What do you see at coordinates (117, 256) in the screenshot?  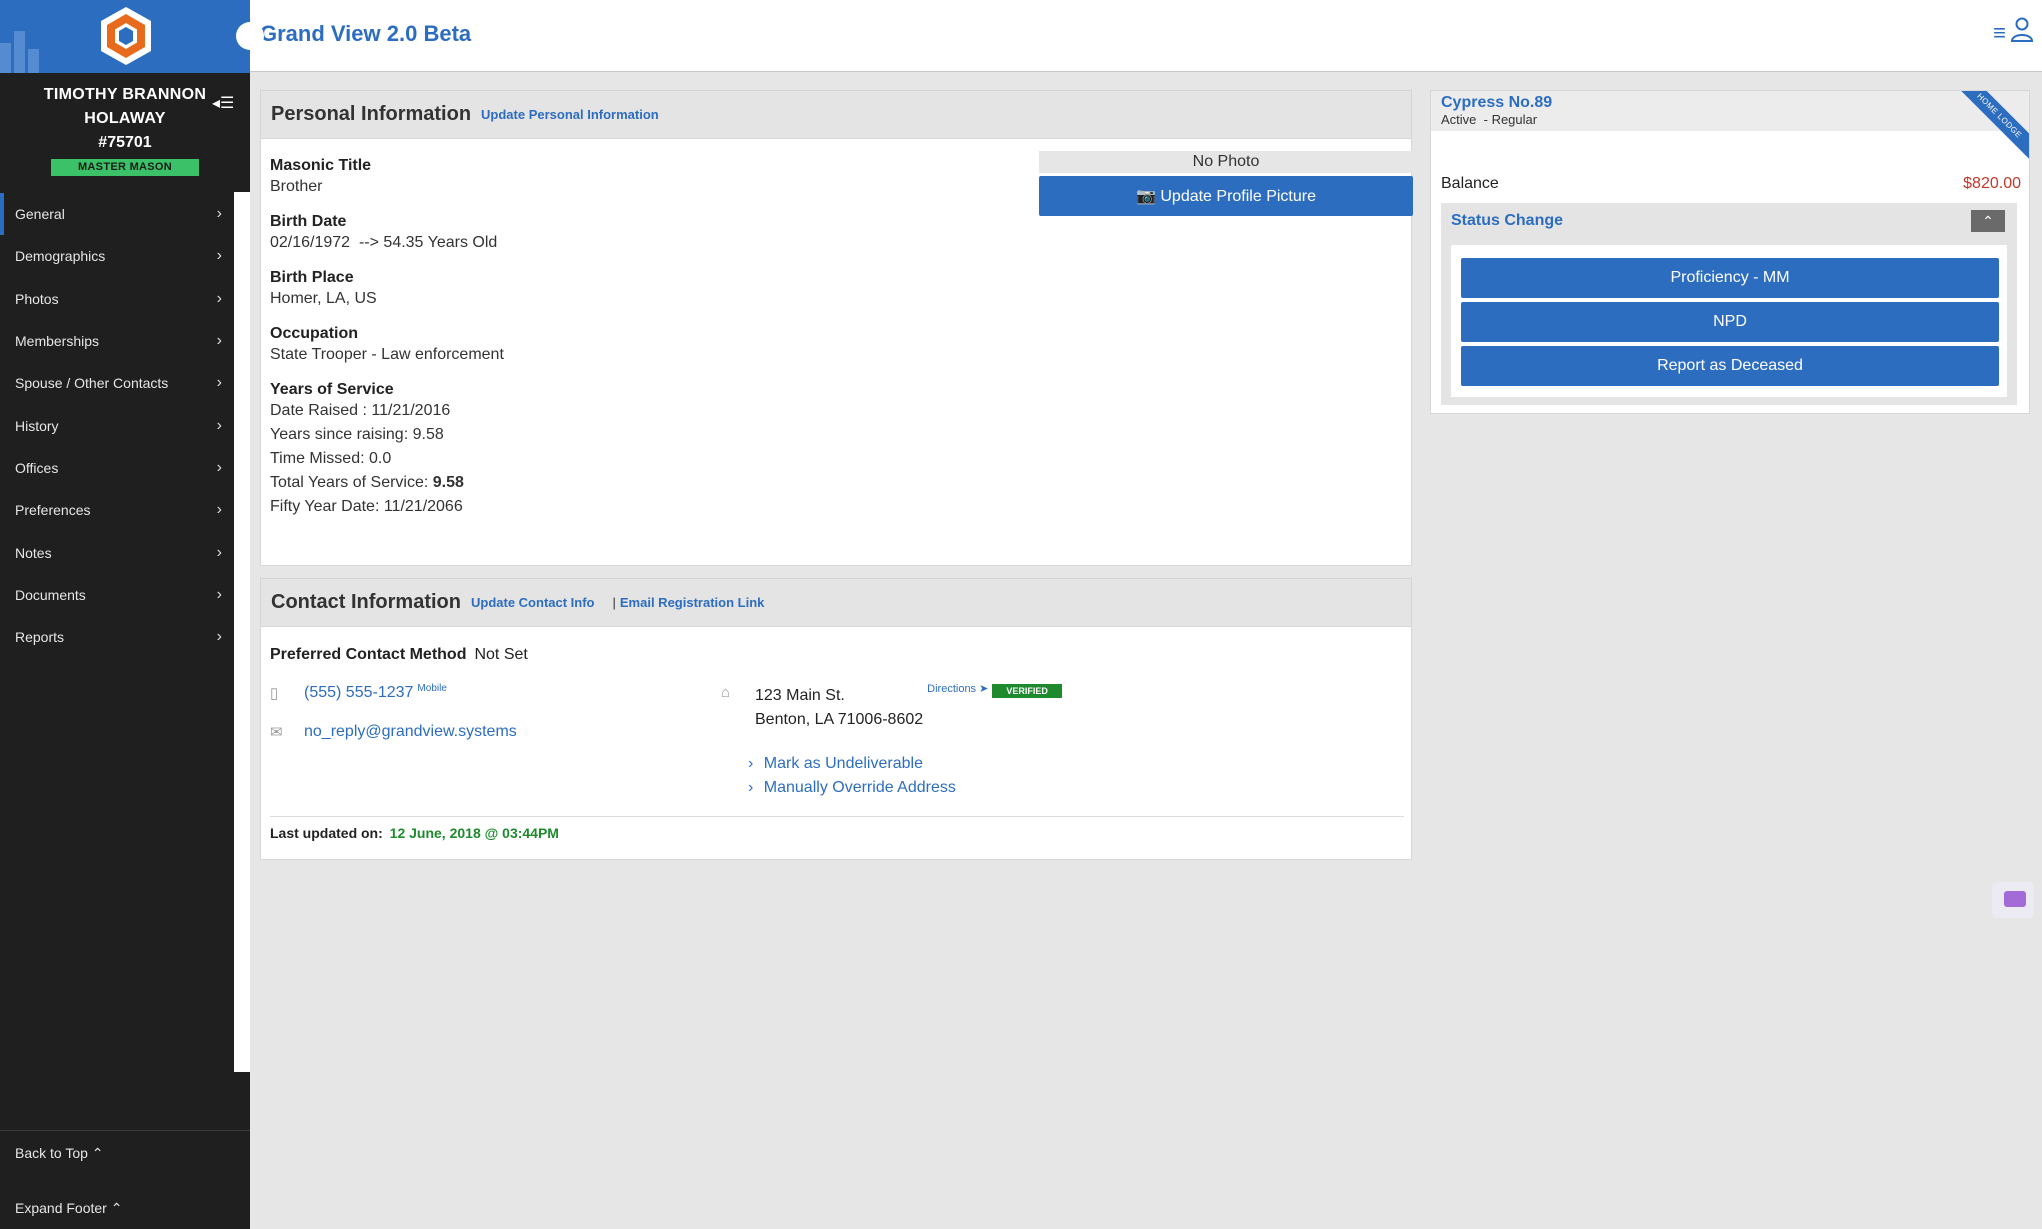 I see `sidebar-item-demographics: Demographics ›` at bounding box center [117, 256].